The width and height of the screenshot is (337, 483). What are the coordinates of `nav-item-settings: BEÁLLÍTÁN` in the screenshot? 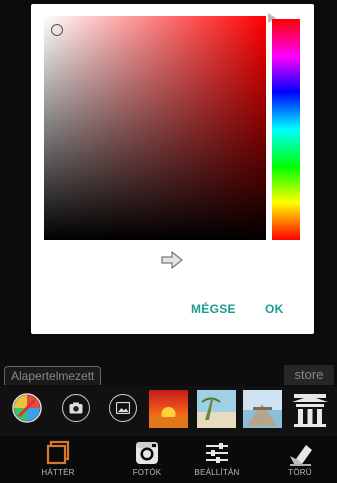 It's located at (217, 458).